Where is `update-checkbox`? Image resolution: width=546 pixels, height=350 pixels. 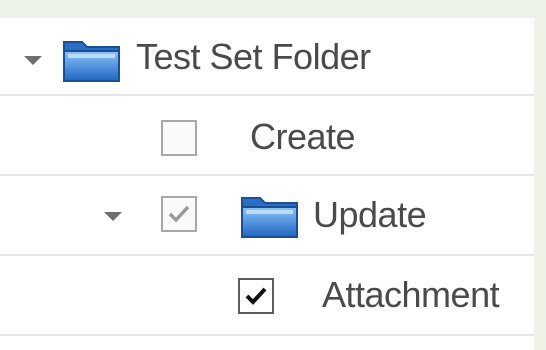
update-checkbox is located at coordinates (179, 214).